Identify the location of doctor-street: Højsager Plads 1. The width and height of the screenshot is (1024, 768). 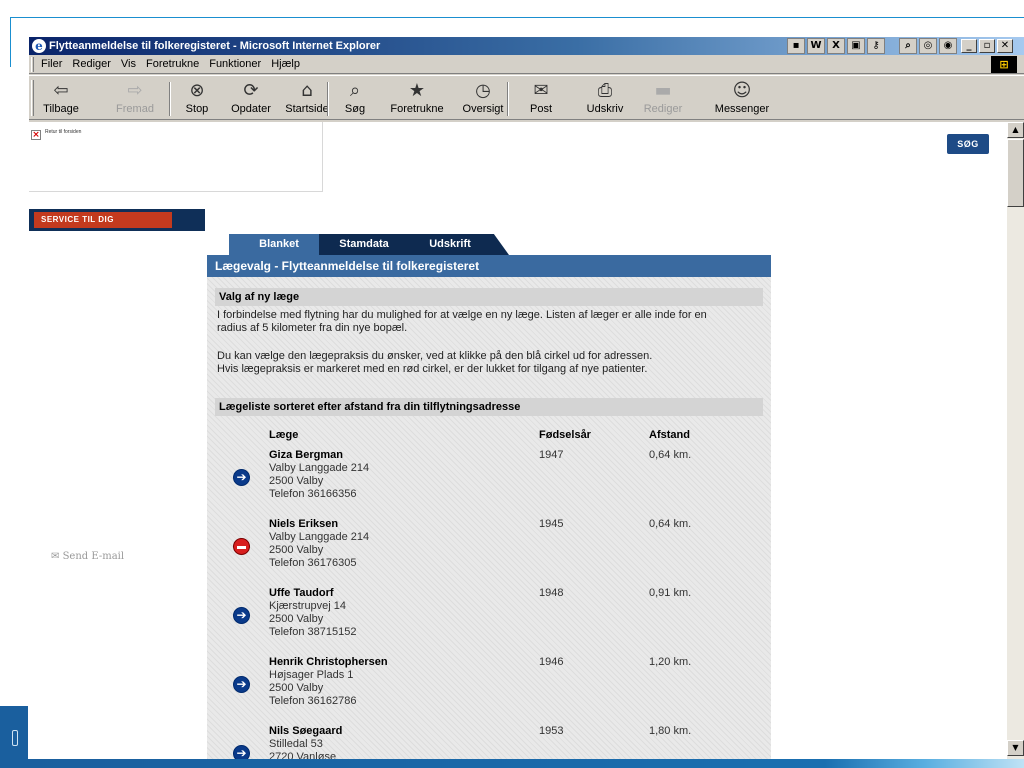
(311, 675).